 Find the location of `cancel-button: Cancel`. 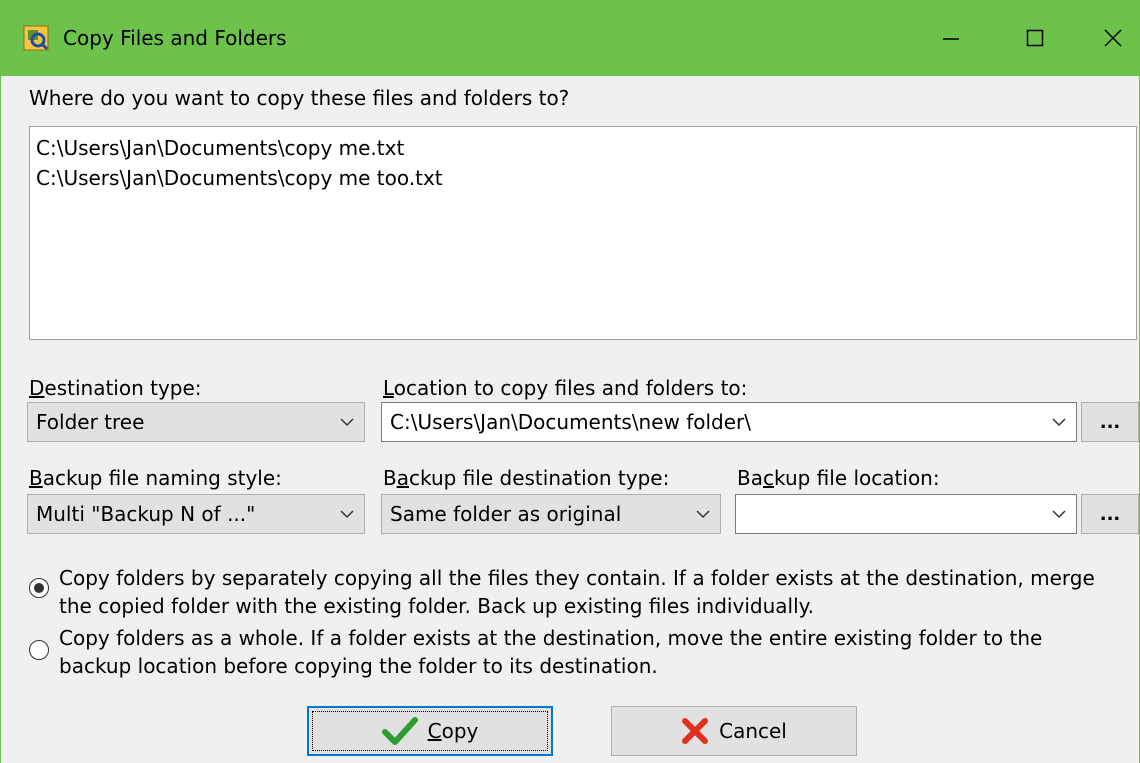

cancel-button: Cancel is located at coordinates (734, 731).